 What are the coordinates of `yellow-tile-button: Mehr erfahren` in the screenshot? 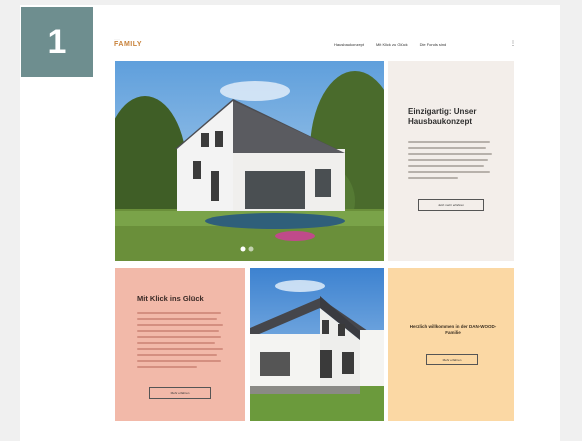 It's located at (452, 359).